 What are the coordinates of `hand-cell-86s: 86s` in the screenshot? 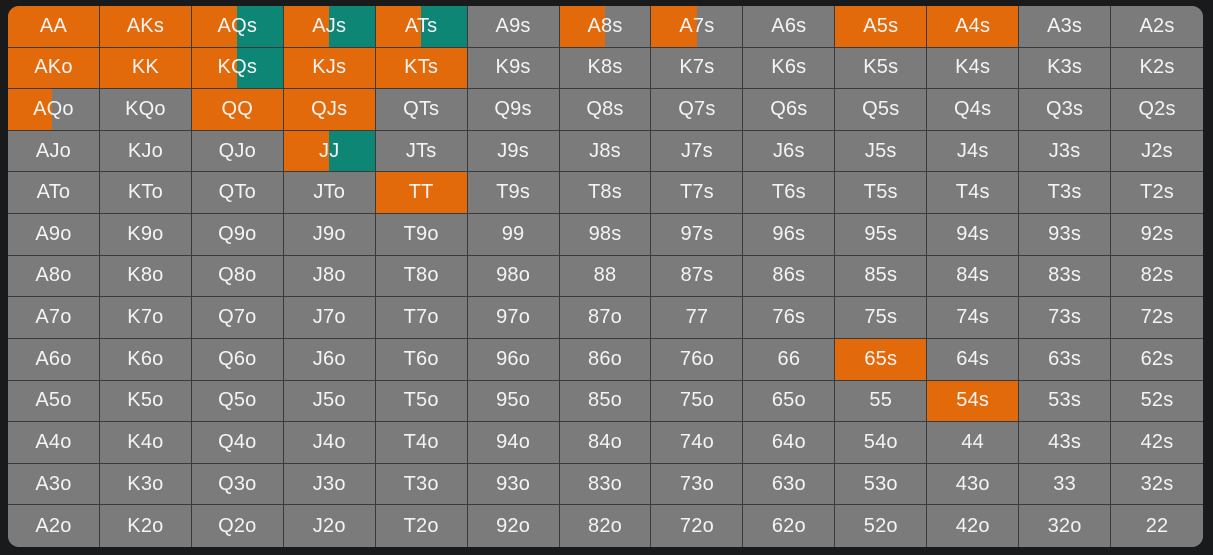 It's located at (789, 276).